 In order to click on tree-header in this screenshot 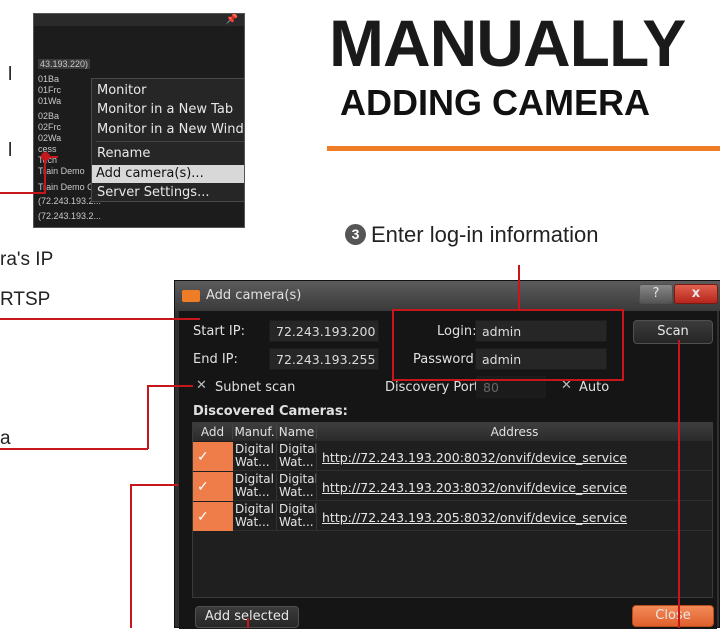, I will do `click(139, 20)`.